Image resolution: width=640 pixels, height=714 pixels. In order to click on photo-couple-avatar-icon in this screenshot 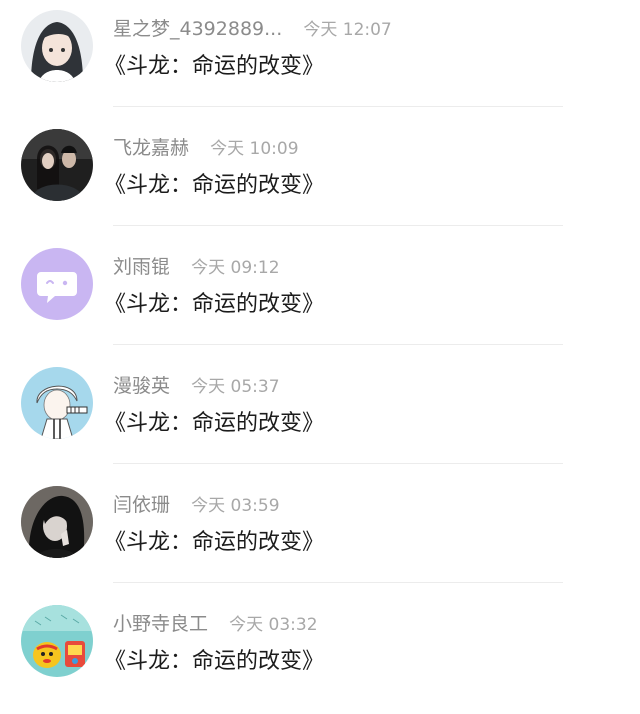, I will do `click(57, 165)`.